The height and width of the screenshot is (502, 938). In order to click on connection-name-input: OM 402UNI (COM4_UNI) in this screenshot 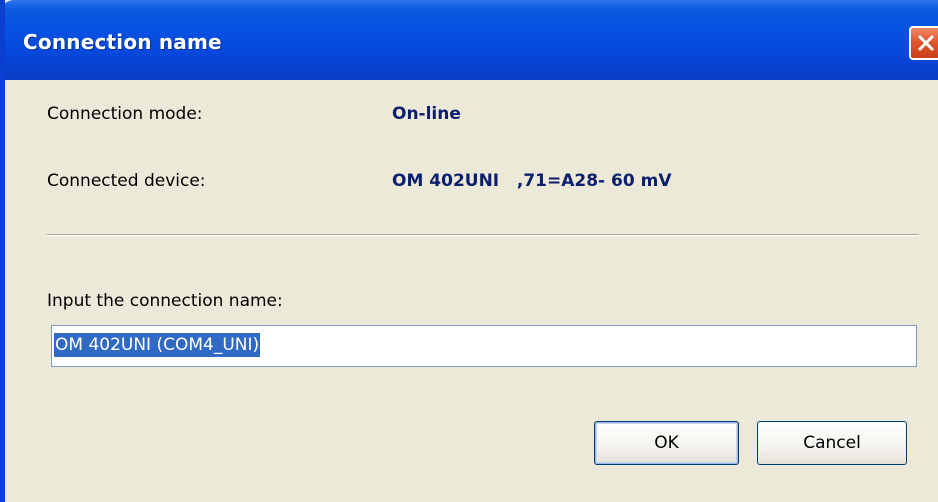, I will do `click(484, 346)`.